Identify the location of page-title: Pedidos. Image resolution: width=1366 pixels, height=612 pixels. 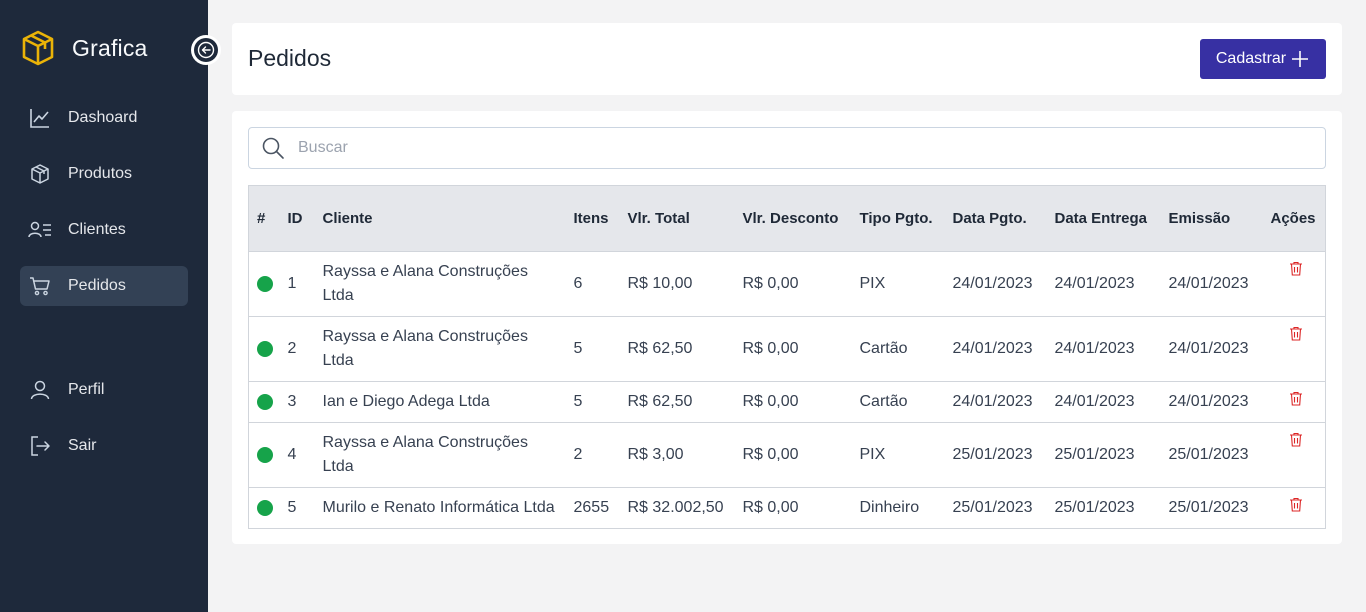
(290, 58).